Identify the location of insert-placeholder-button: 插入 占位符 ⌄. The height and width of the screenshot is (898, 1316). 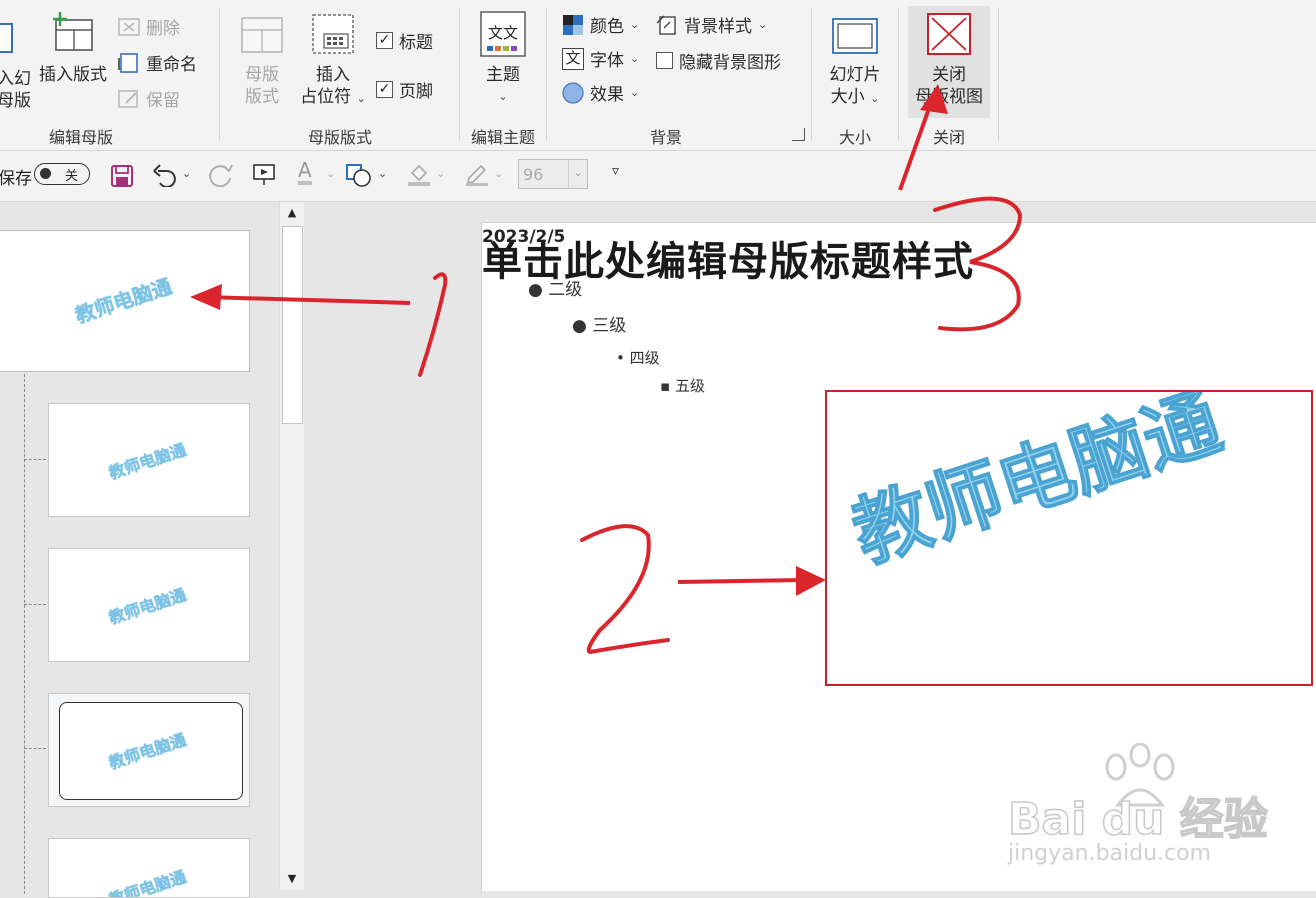
(333, 63).